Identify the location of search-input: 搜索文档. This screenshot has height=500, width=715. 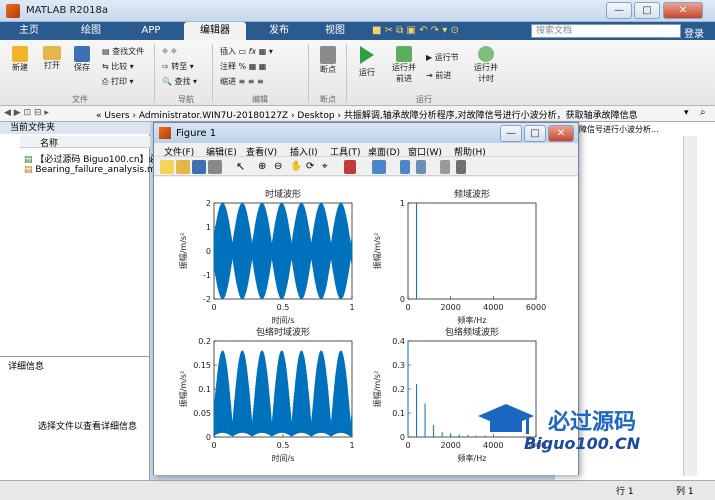
(606, 31).